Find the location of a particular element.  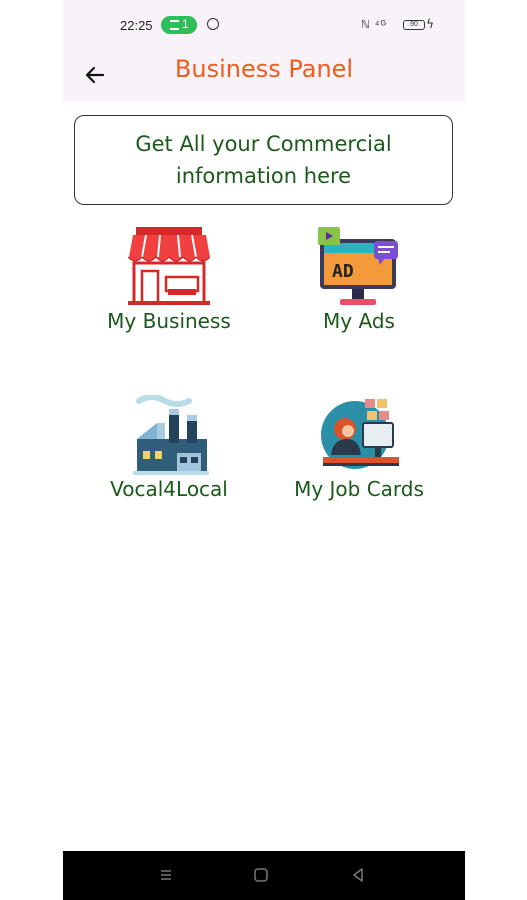

tile-vocal4local: Vocal4Local is located at coordinates (169, 455).